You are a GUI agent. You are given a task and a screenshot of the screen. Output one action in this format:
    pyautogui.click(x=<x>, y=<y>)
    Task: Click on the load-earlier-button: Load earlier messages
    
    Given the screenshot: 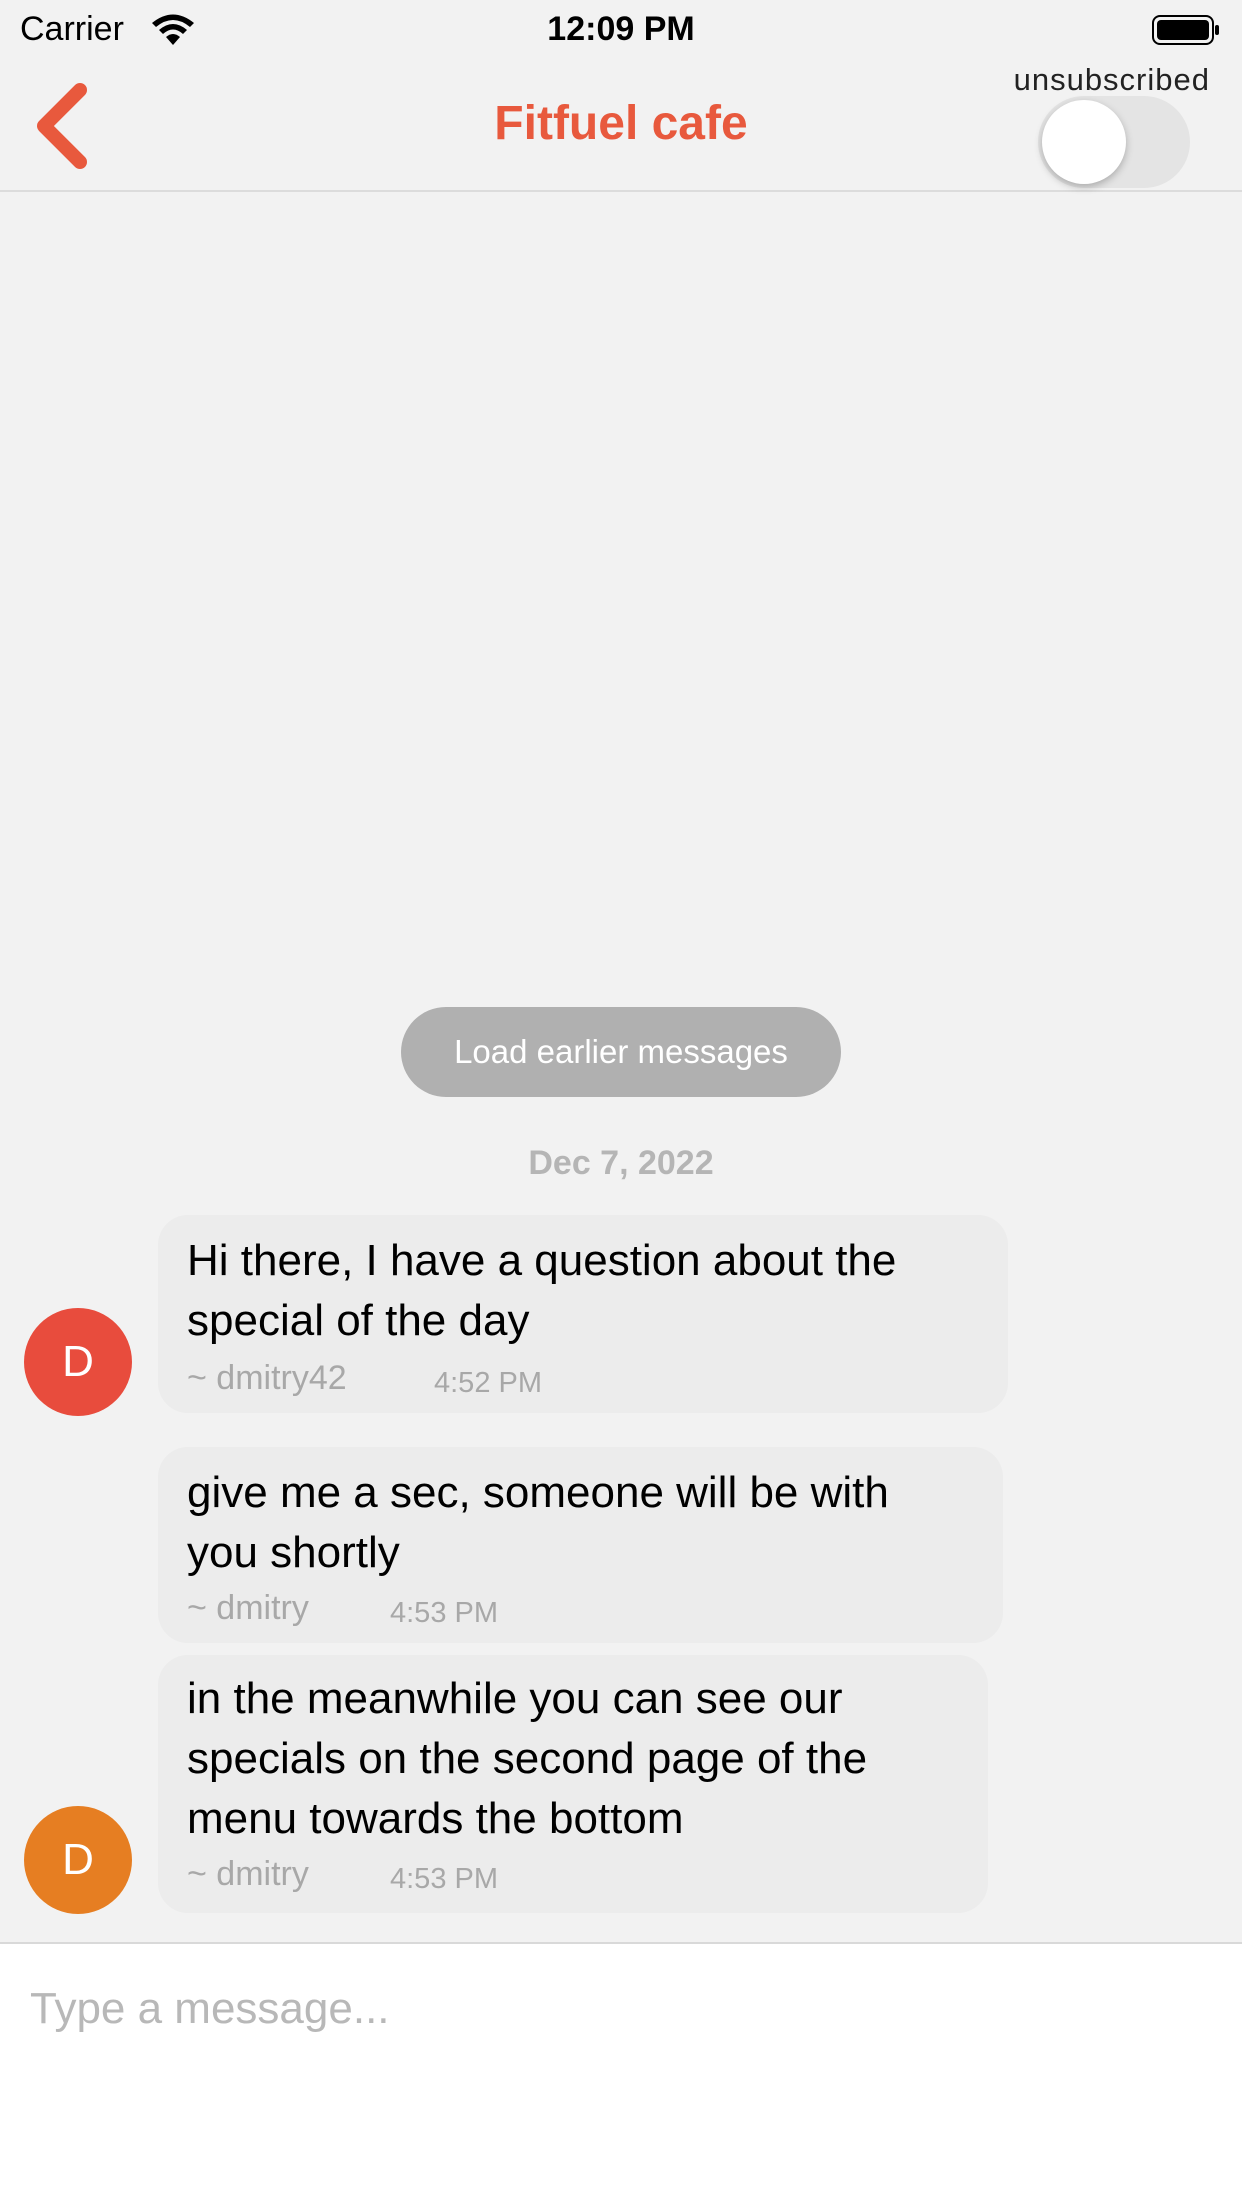 What is the action you would take?
    pyautogui.click(x=621, y=1052)
    